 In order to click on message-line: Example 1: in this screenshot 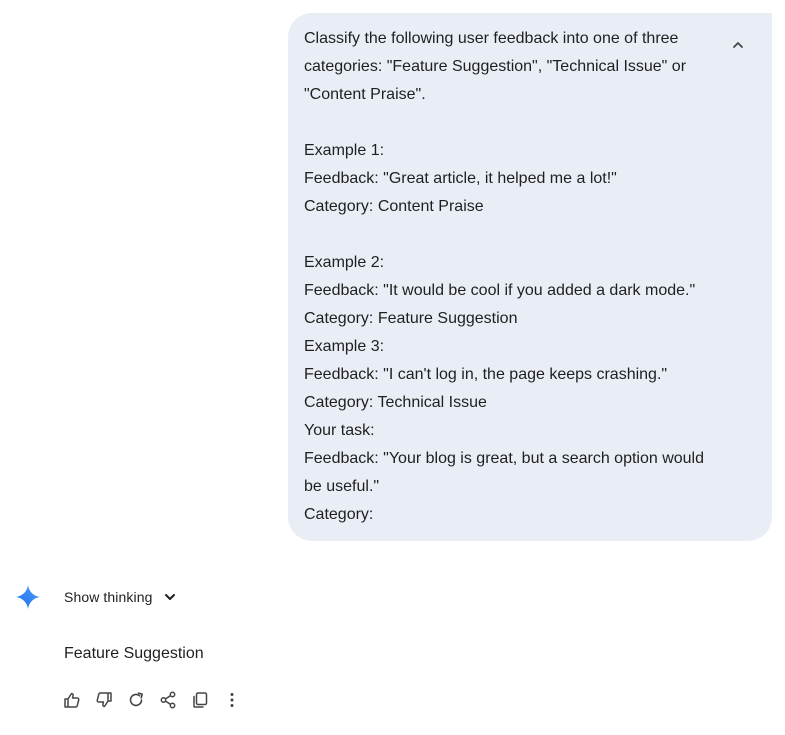, I will do `click(344, 150)`.